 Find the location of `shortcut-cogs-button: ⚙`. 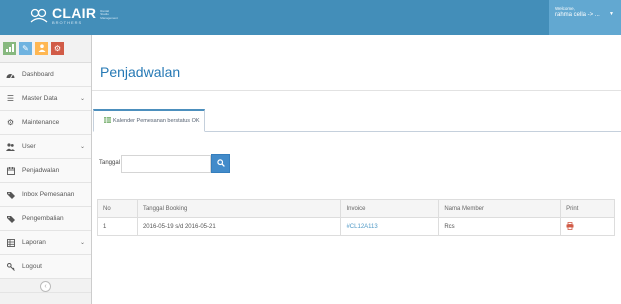

shortcut-cogs-button: ⚙ is located at coordinates (57, 48).